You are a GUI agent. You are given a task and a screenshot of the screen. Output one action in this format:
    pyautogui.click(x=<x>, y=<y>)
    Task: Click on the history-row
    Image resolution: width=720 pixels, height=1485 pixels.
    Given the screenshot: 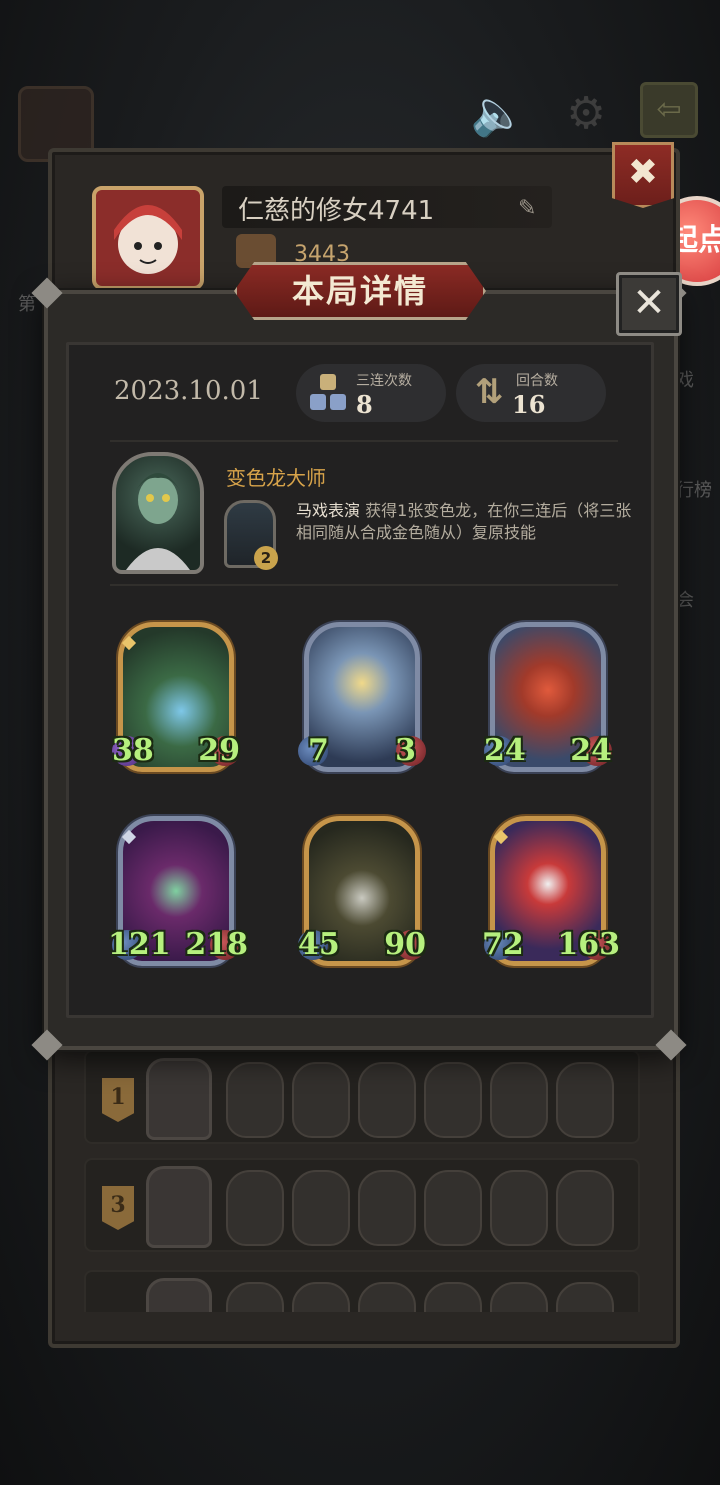 What is the action you would take?
    pyautogui.click(x=362, y=1291)
    